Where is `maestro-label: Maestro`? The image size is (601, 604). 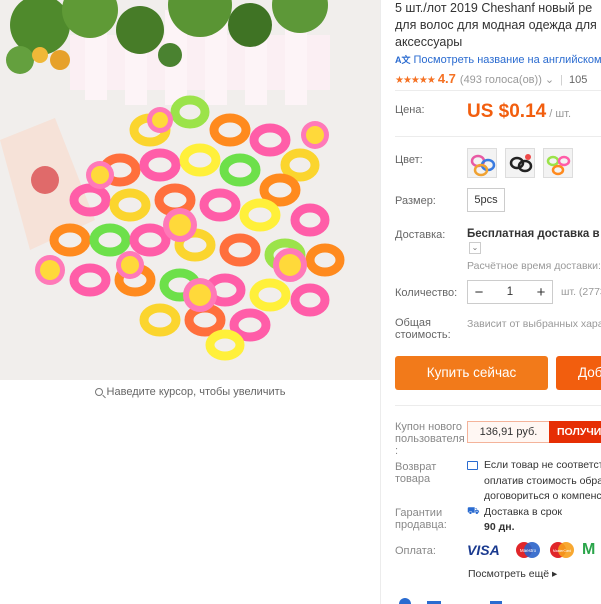 maestro-label: Maestro is located at coordinates (528, 550).